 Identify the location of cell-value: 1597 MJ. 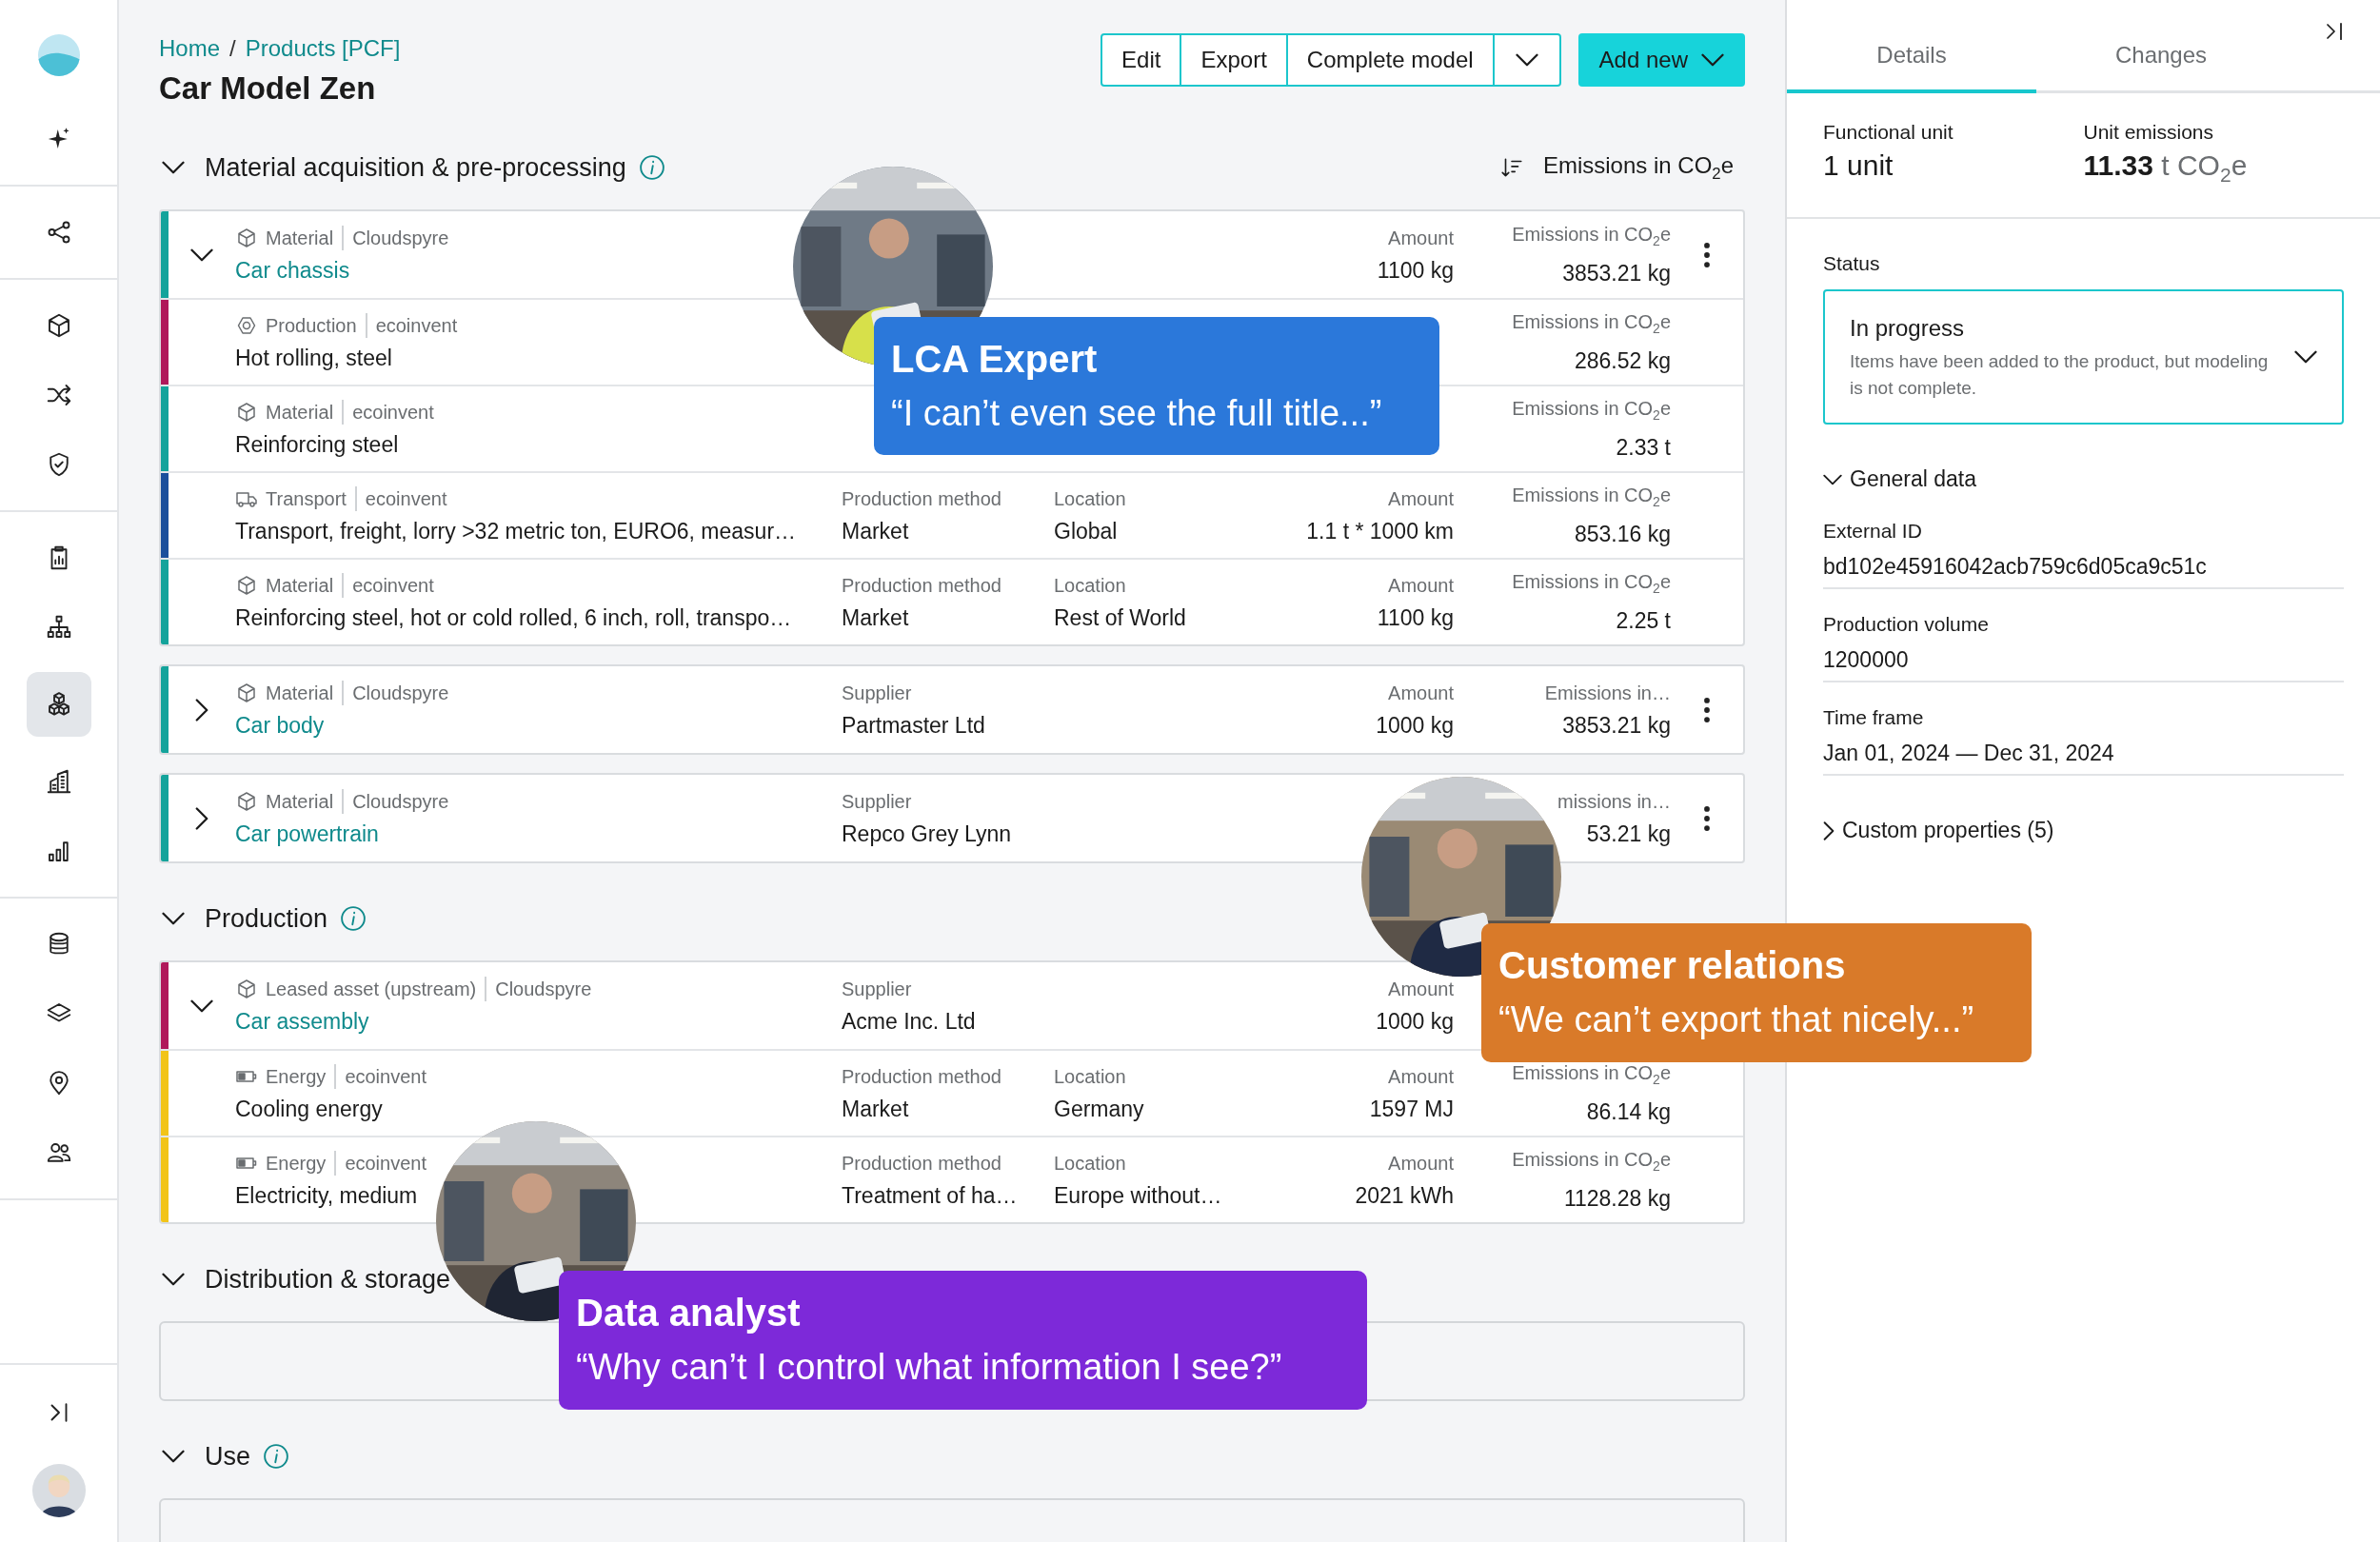
(1411, 1109).